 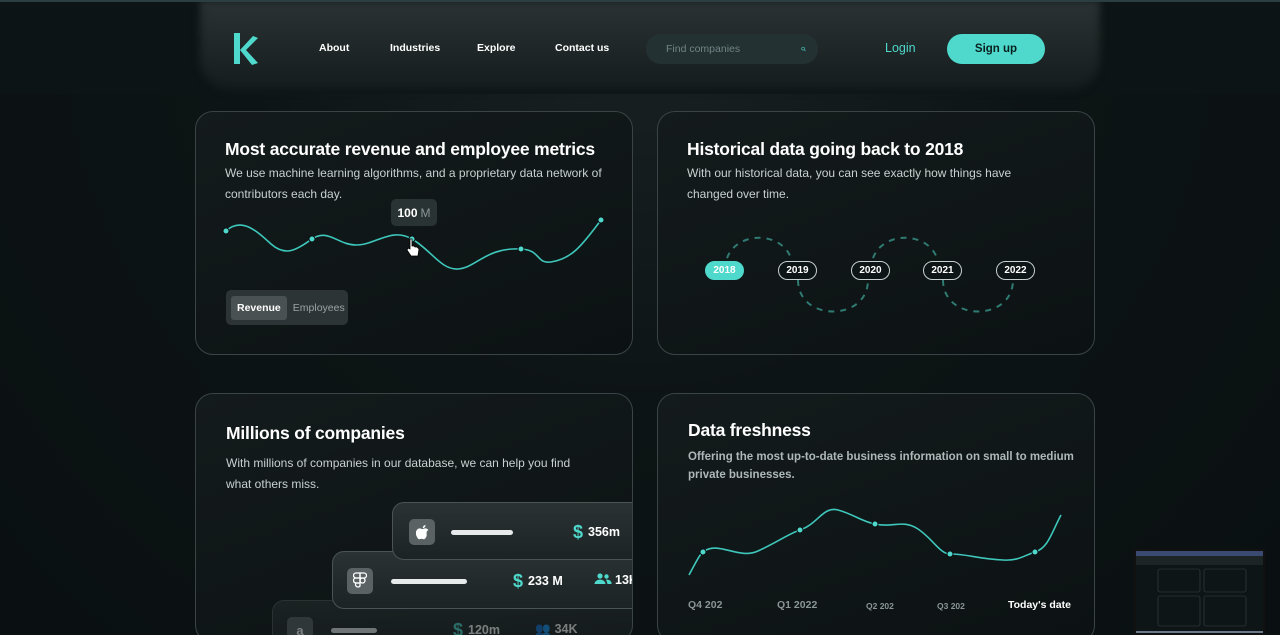 I want to click on value-tooltip: 100 M, so click(x=414, y=212).